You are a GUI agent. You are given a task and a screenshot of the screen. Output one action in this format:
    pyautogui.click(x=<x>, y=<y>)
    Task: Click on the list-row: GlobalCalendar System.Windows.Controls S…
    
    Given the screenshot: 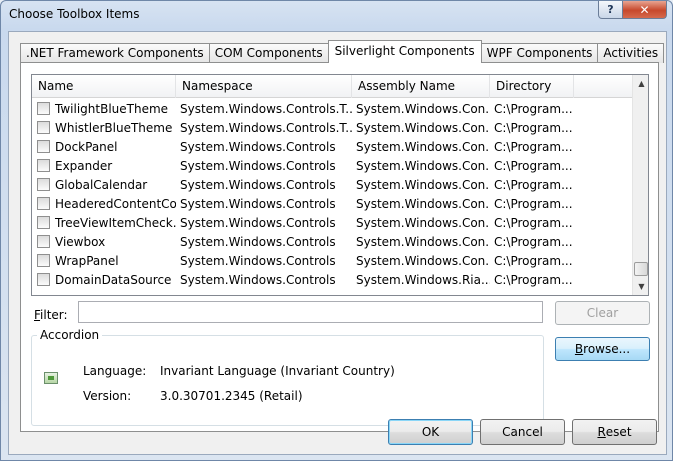 What is the action you would take?
    pyautogui.click(x=332, y=184)
    